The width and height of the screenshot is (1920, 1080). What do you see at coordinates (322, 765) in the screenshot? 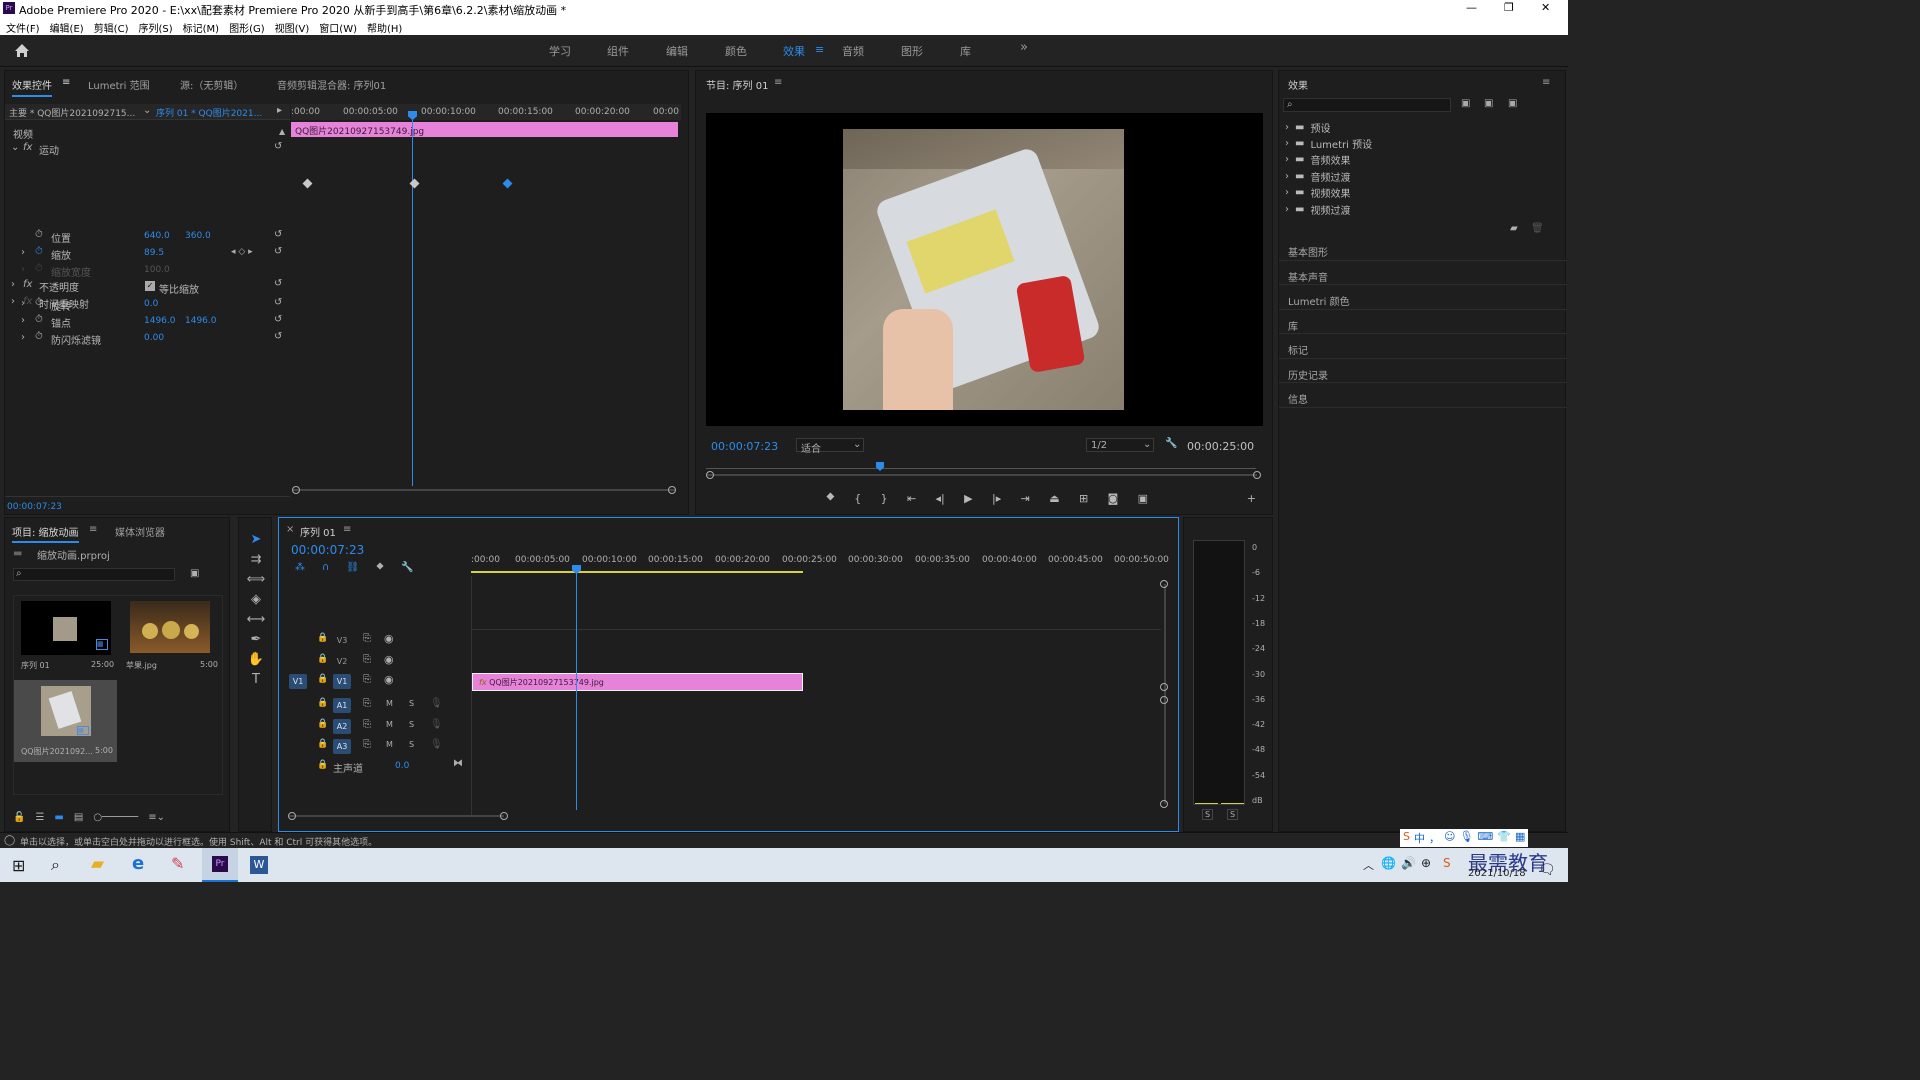
I see `master-lock-icon: 🔒` at bounding box center [322, 765].